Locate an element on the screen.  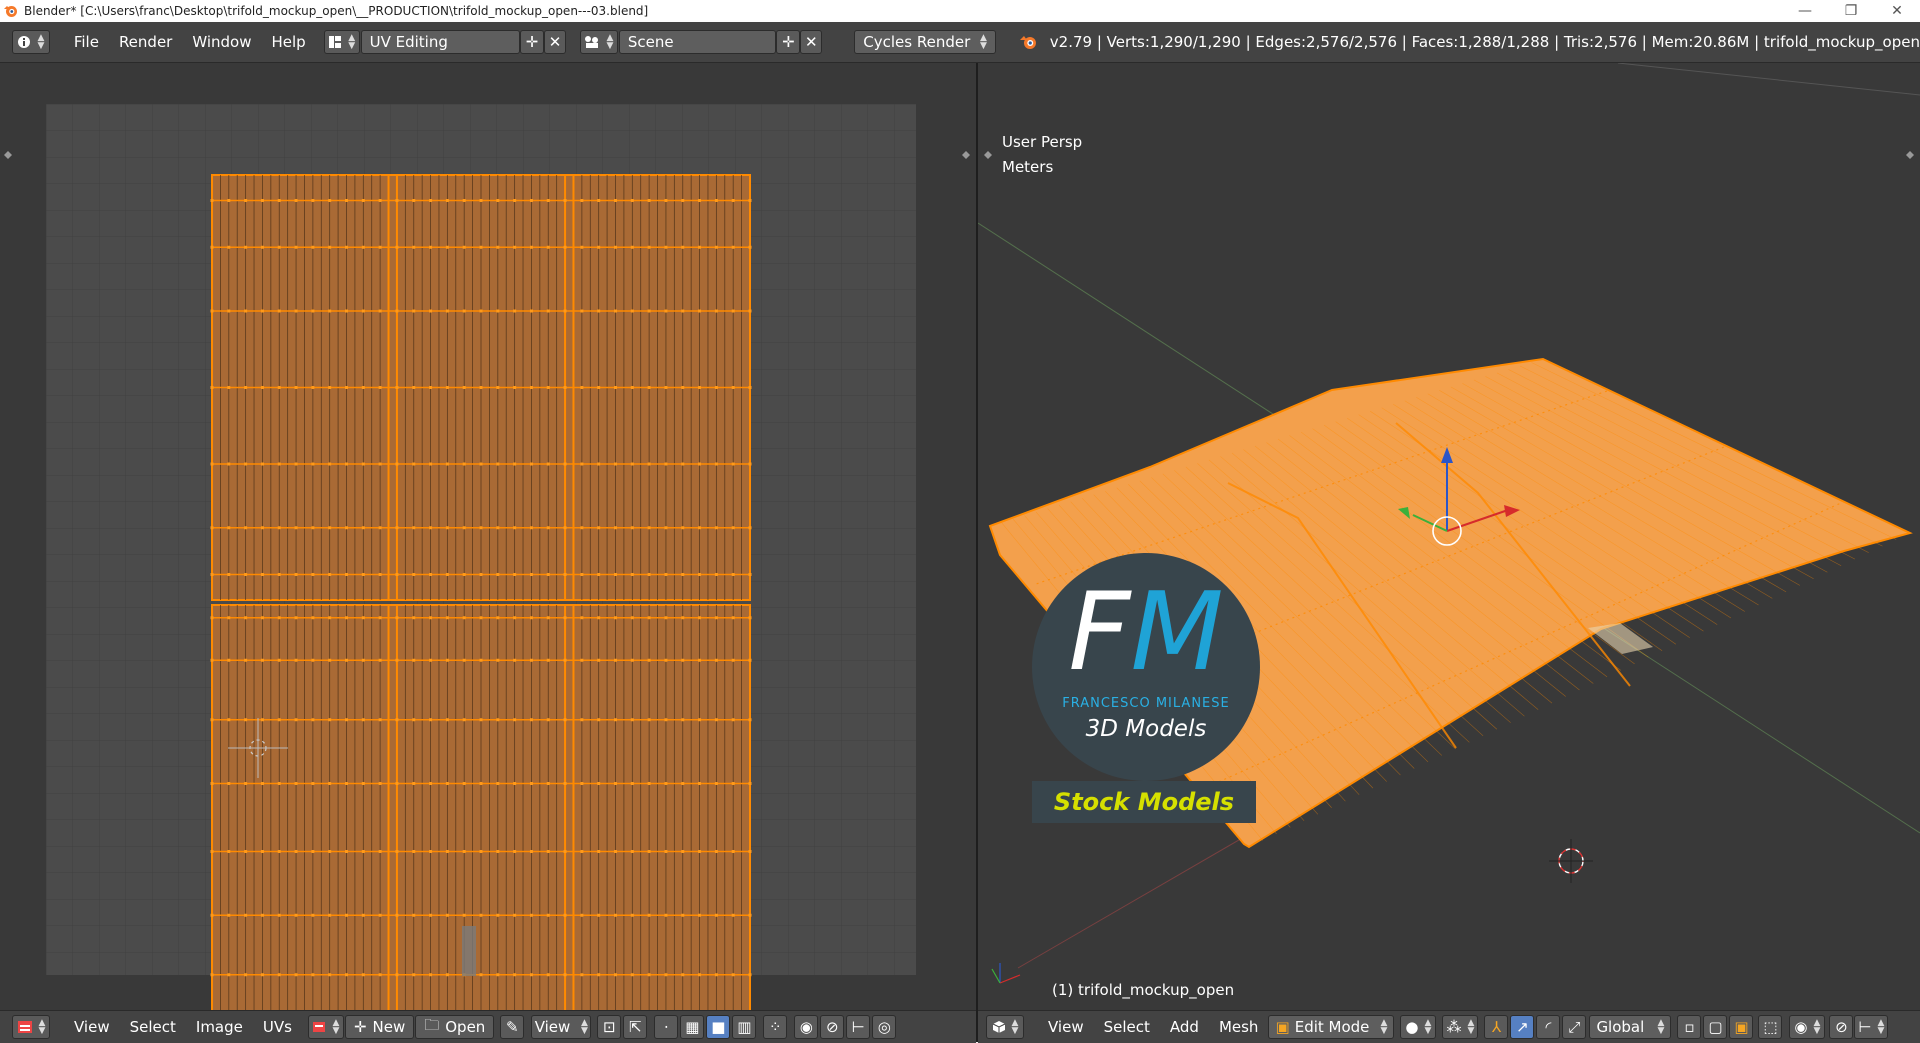
snap-target-button: ⊢ is located at coordinates (858, 1027).